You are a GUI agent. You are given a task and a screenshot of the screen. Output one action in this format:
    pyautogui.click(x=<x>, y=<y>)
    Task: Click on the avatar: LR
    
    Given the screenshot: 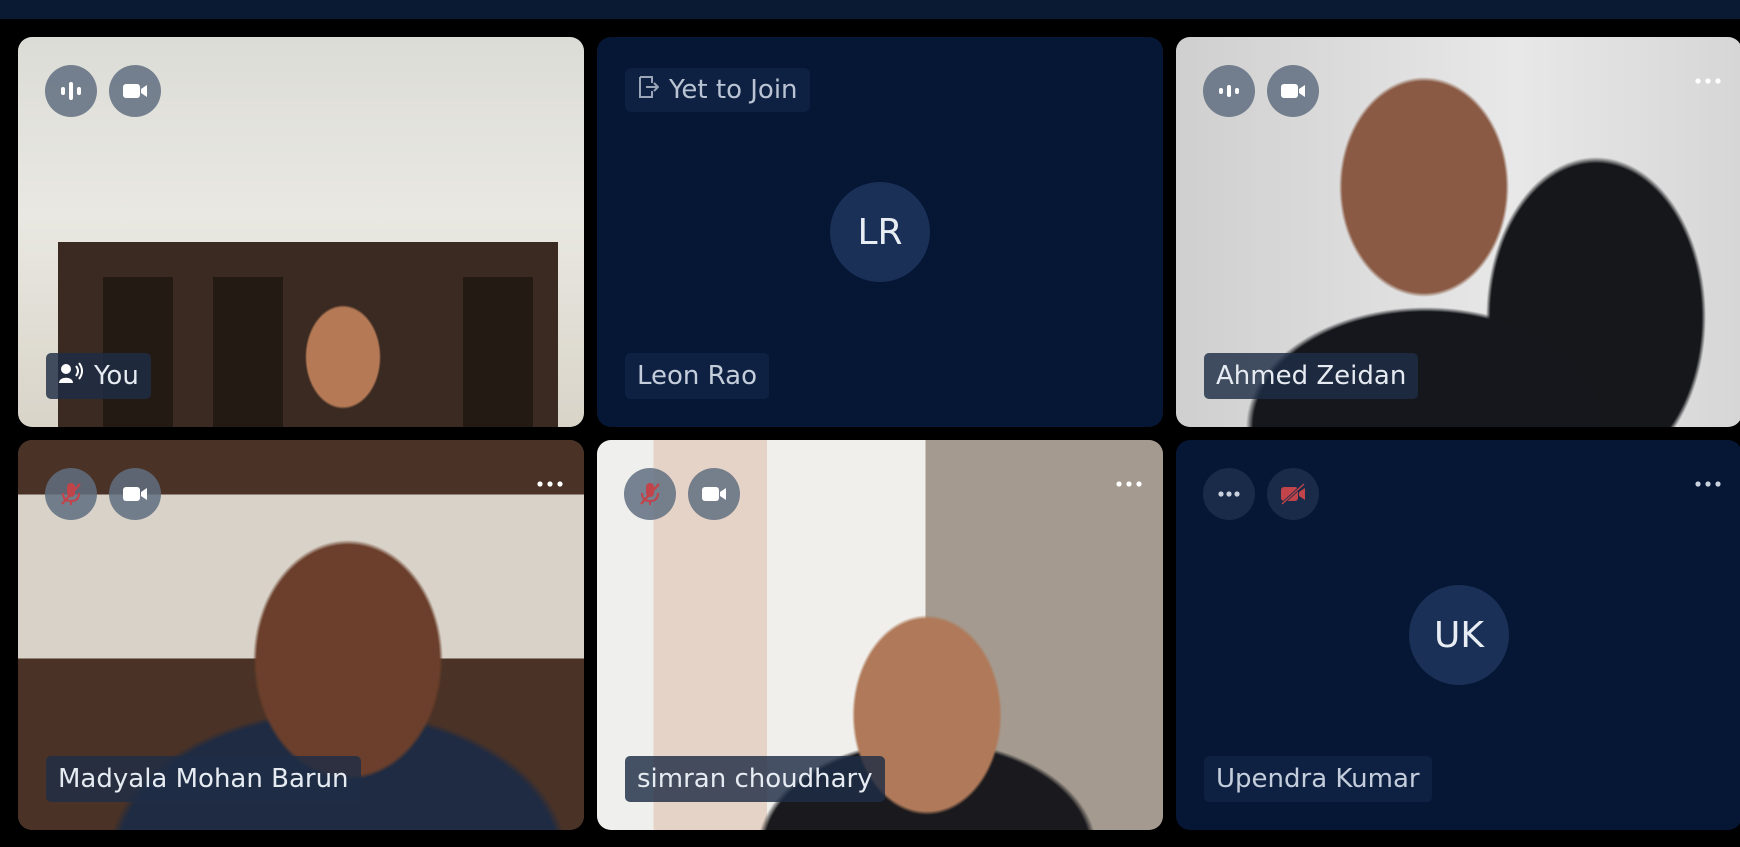 What is the action you would take?
    pyautogui.click(x=880, y=232)
    